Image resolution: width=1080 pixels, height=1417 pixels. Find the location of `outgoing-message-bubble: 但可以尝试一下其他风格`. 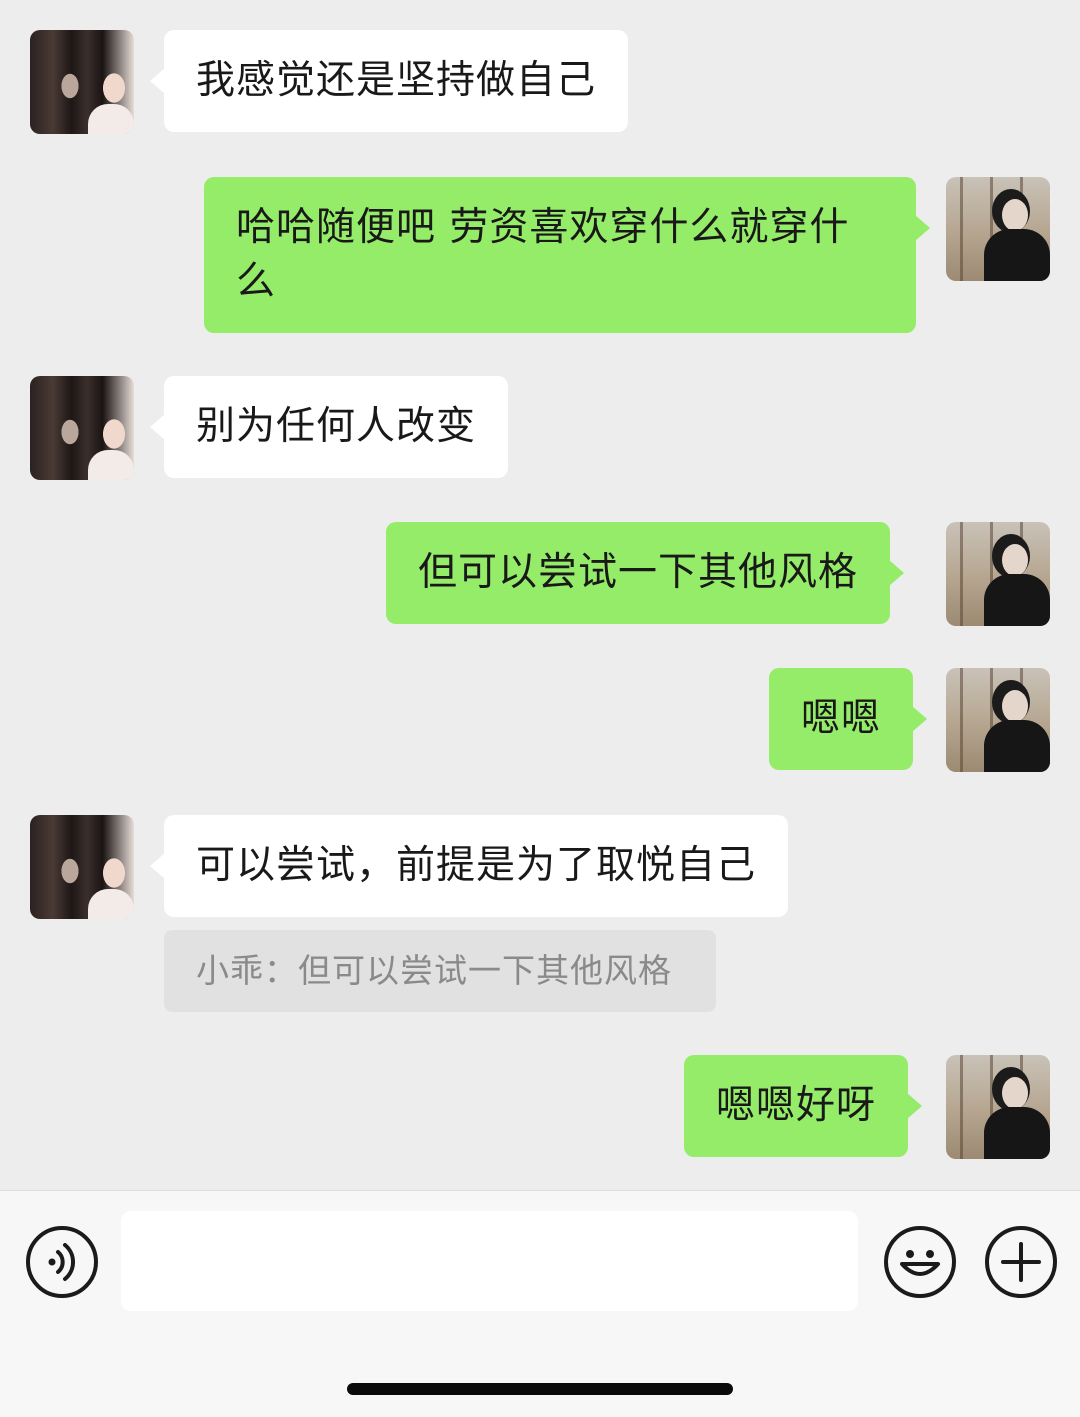

outgoing-message-bubble: 但可以尝试一下其他风格 is located at coordinates (645, 573).